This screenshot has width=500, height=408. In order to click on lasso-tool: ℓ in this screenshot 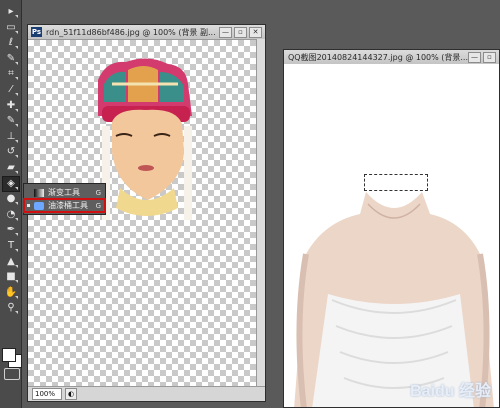, I will do `click(11, 43)`.